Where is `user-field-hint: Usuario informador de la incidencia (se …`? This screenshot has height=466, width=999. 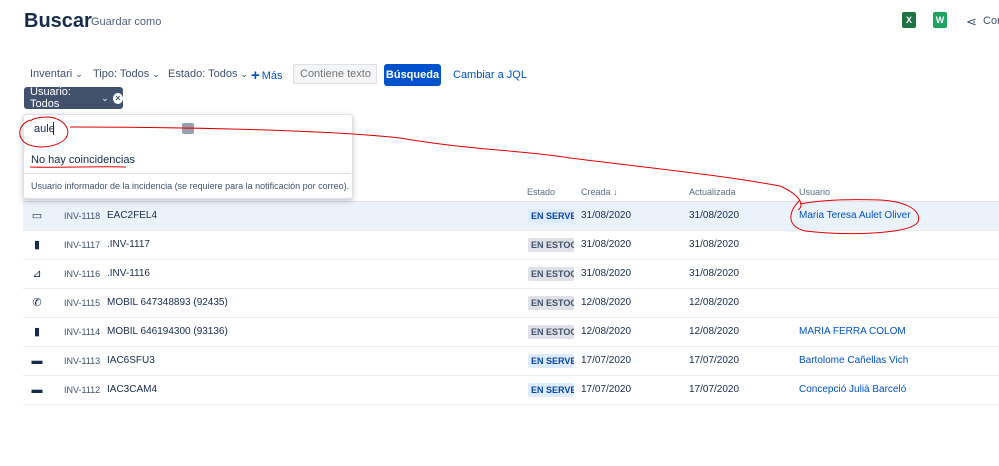
user-field-hint: Usuario informador de la incidencia (se … is located at coordinates (190, 186).